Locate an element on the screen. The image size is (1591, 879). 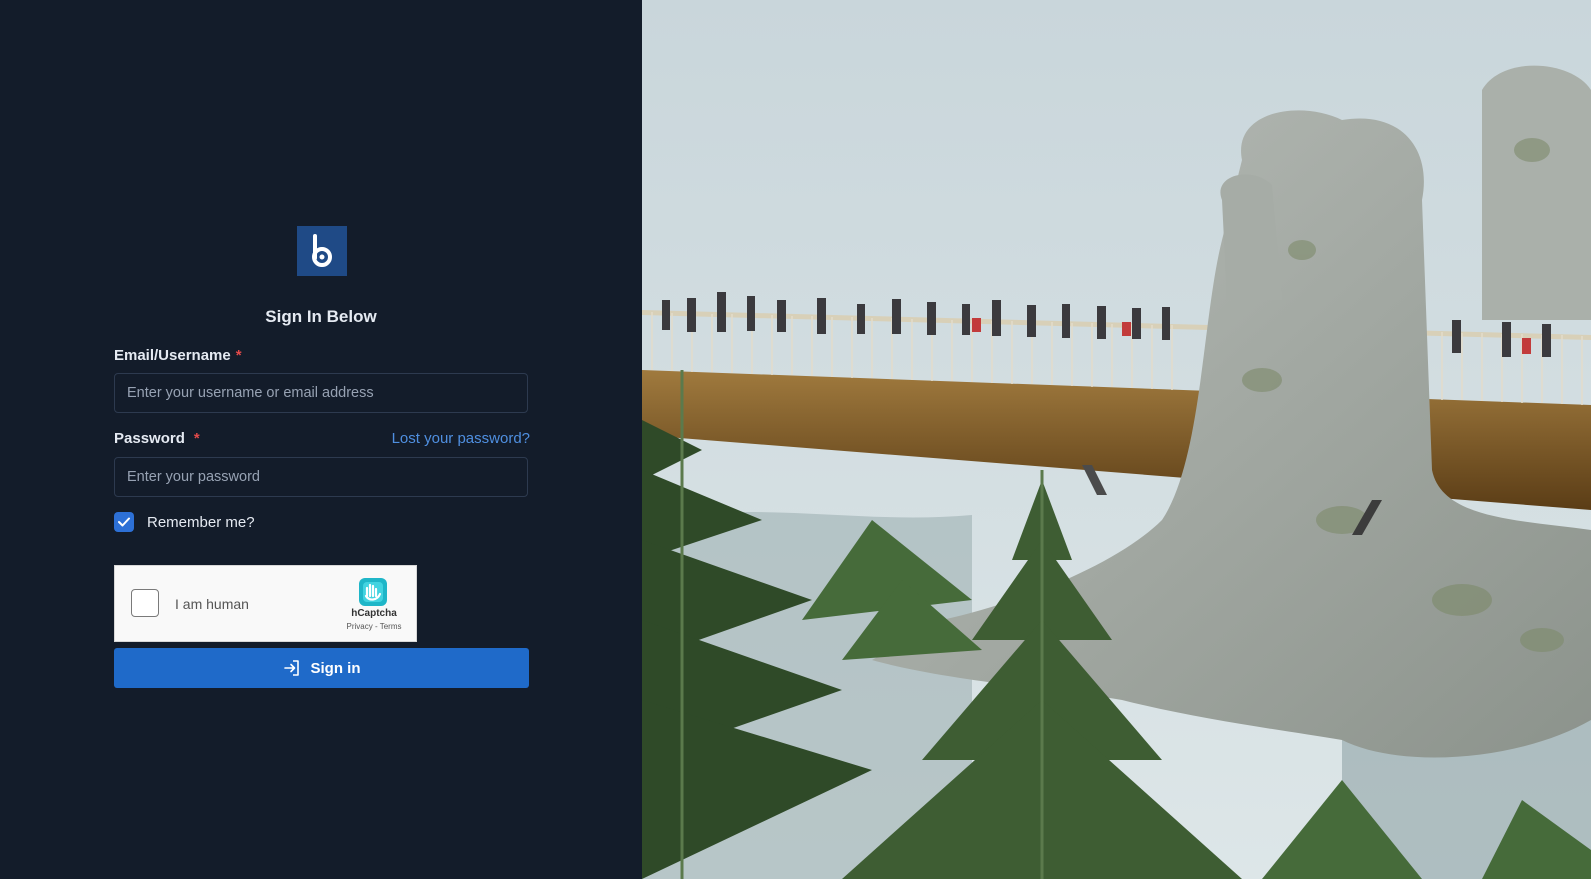
lost-password-link: Lost your password? is located at coordinates (461, 438).